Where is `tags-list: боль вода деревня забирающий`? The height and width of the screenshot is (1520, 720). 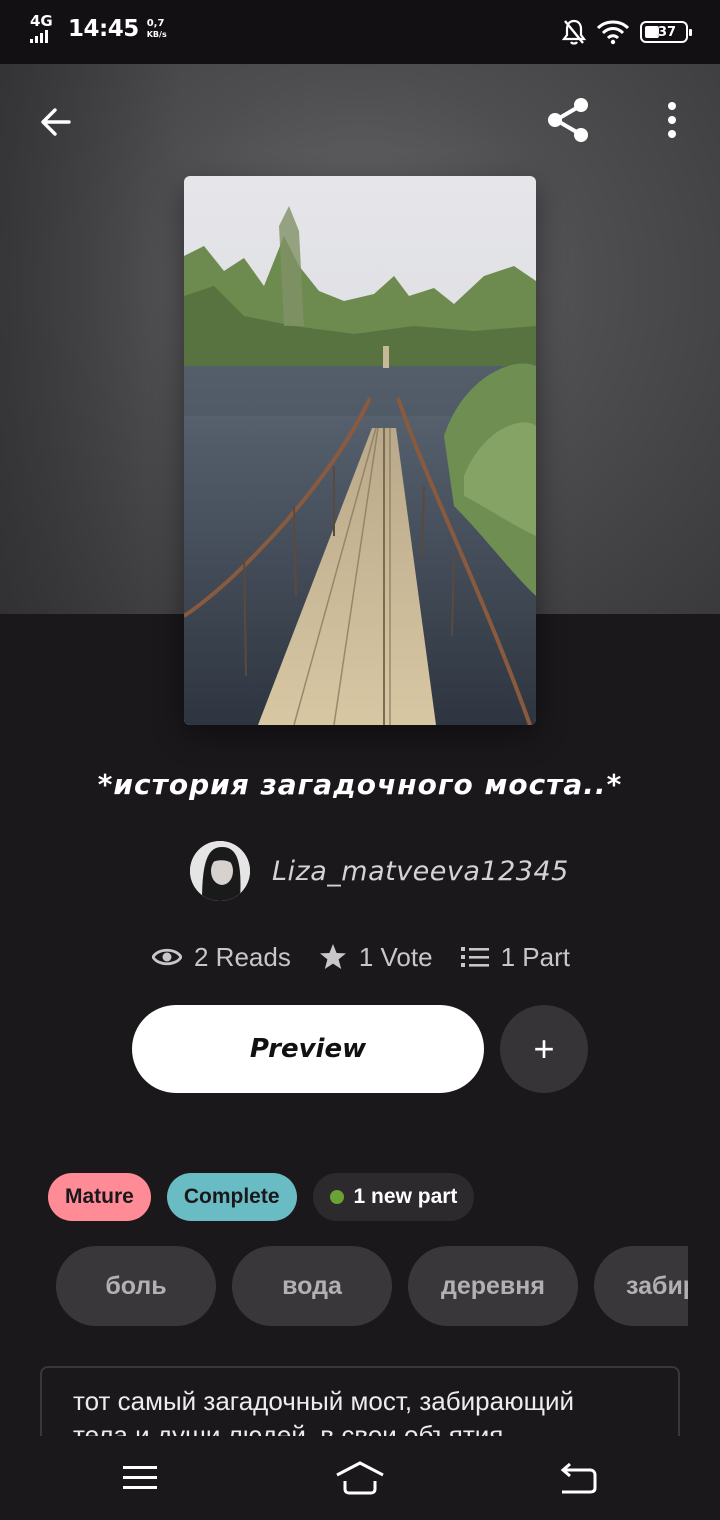 tags-list: боль вода деревня забирающий is located at coordinates (372, 1286).